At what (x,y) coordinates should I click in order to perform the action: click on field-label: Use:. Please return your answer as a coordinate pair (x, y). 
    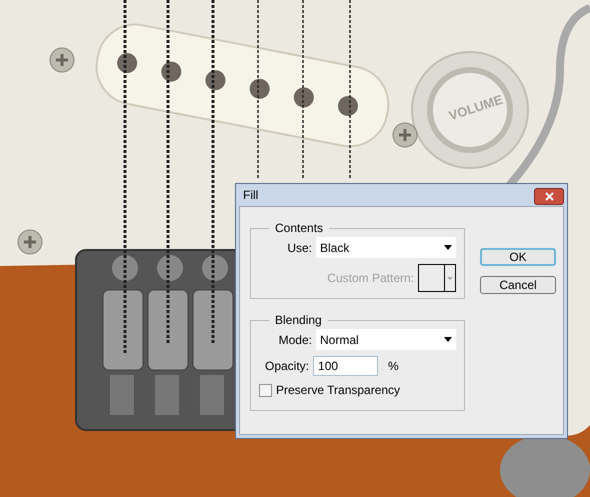
    Looking at the image, I should click on (299, 248).